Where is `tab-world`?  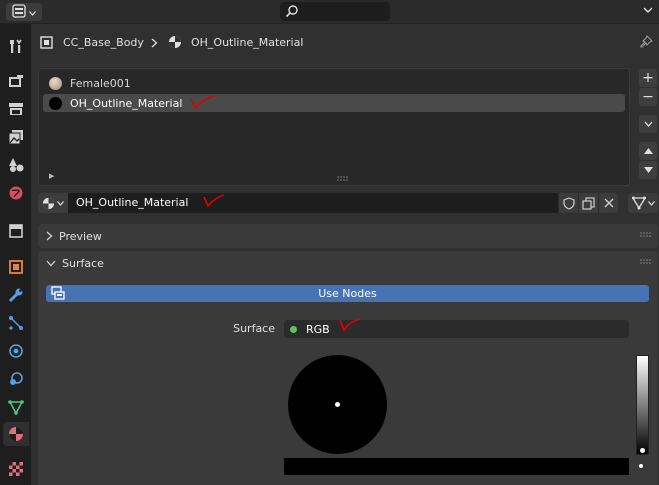
tab-world is located at coordinates (16, 193).